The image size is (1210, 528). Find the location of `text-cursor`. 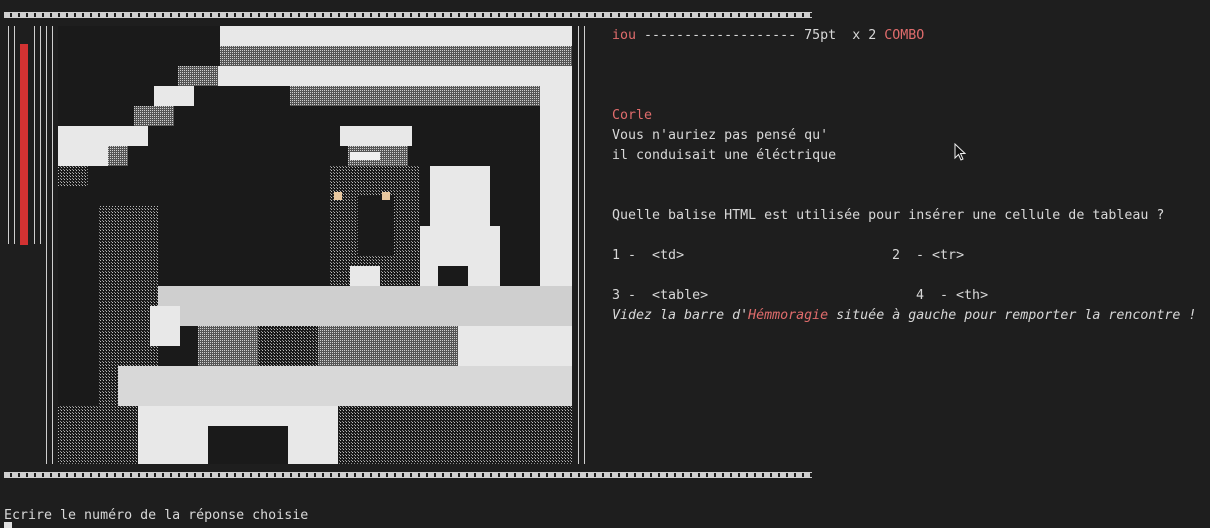

text-cursor is located at coordinates (8, 525).